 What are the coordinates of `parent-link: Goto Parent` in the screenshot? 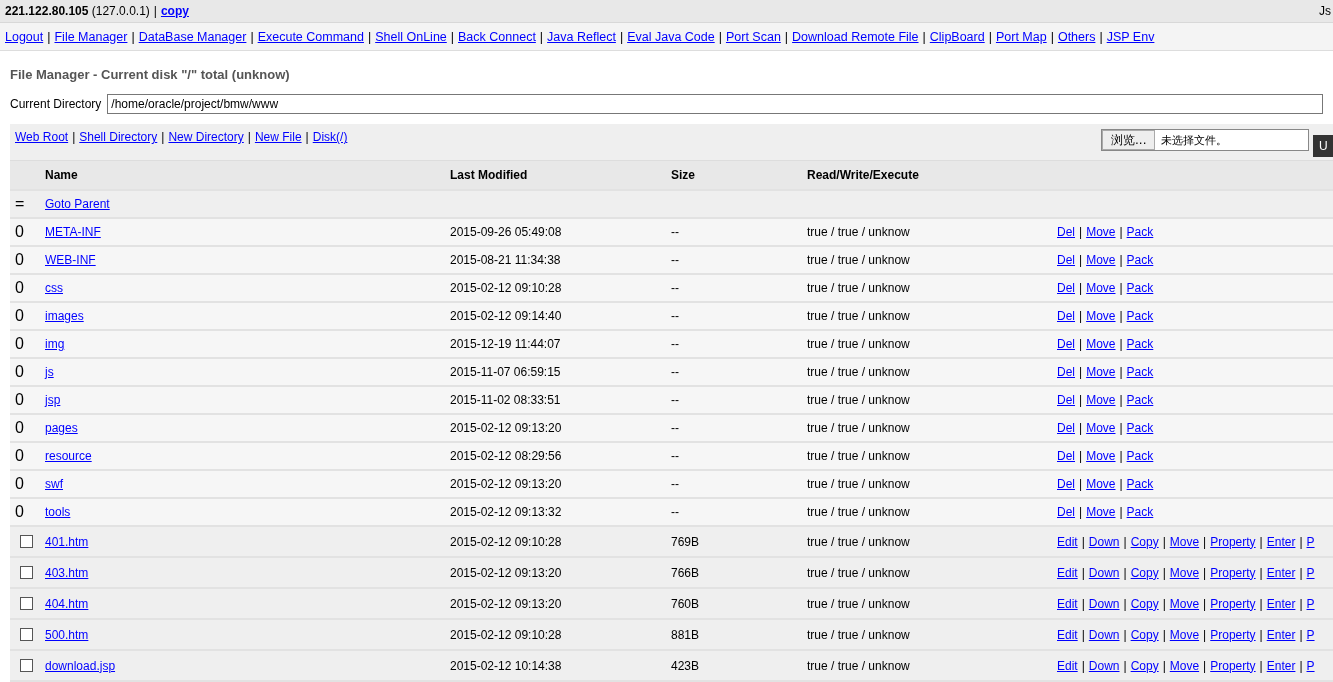 It's located at (77, 204).